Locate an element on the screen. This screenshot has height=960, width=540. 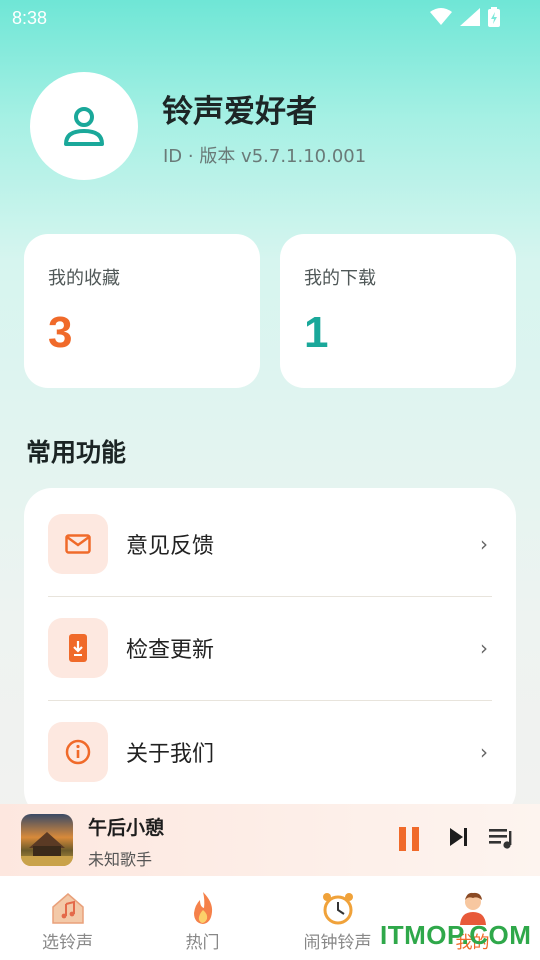
album-cover is located at coordinates (47, 840).